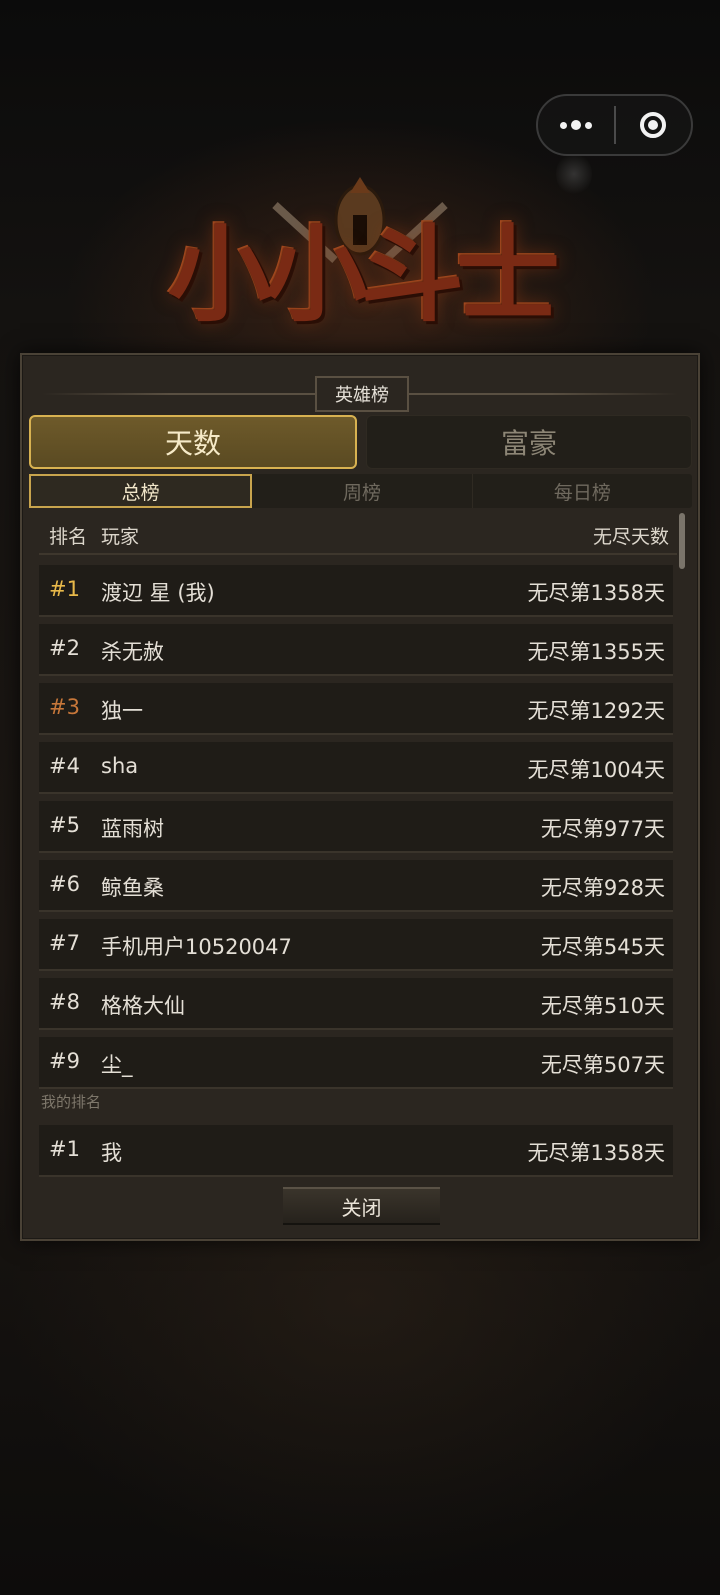 The image size is (720, 1595). Describe the element at coordinates (120, 766) in the screenshot. I see `row-player: sha` at that location.